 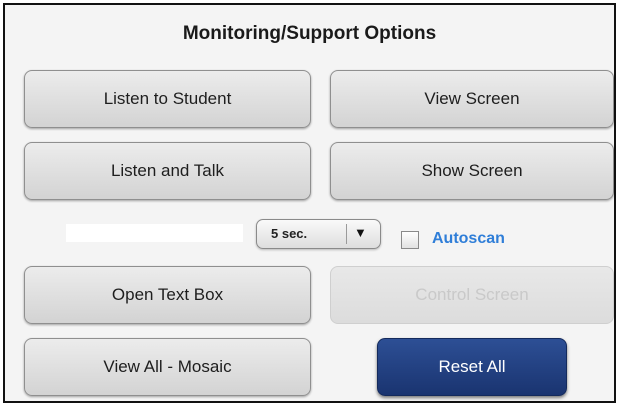 What do you see at coordinates (154, 233) in the screenshot?
I see `student-name-field` at bounding box center [154, 233].